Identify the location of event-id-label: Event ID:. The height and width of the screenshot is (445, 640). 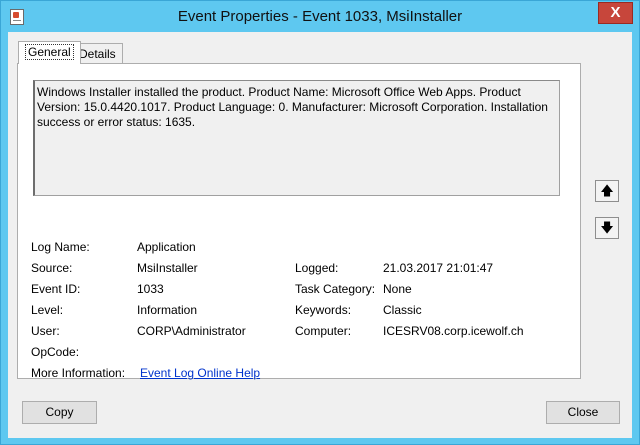
(56, 289).